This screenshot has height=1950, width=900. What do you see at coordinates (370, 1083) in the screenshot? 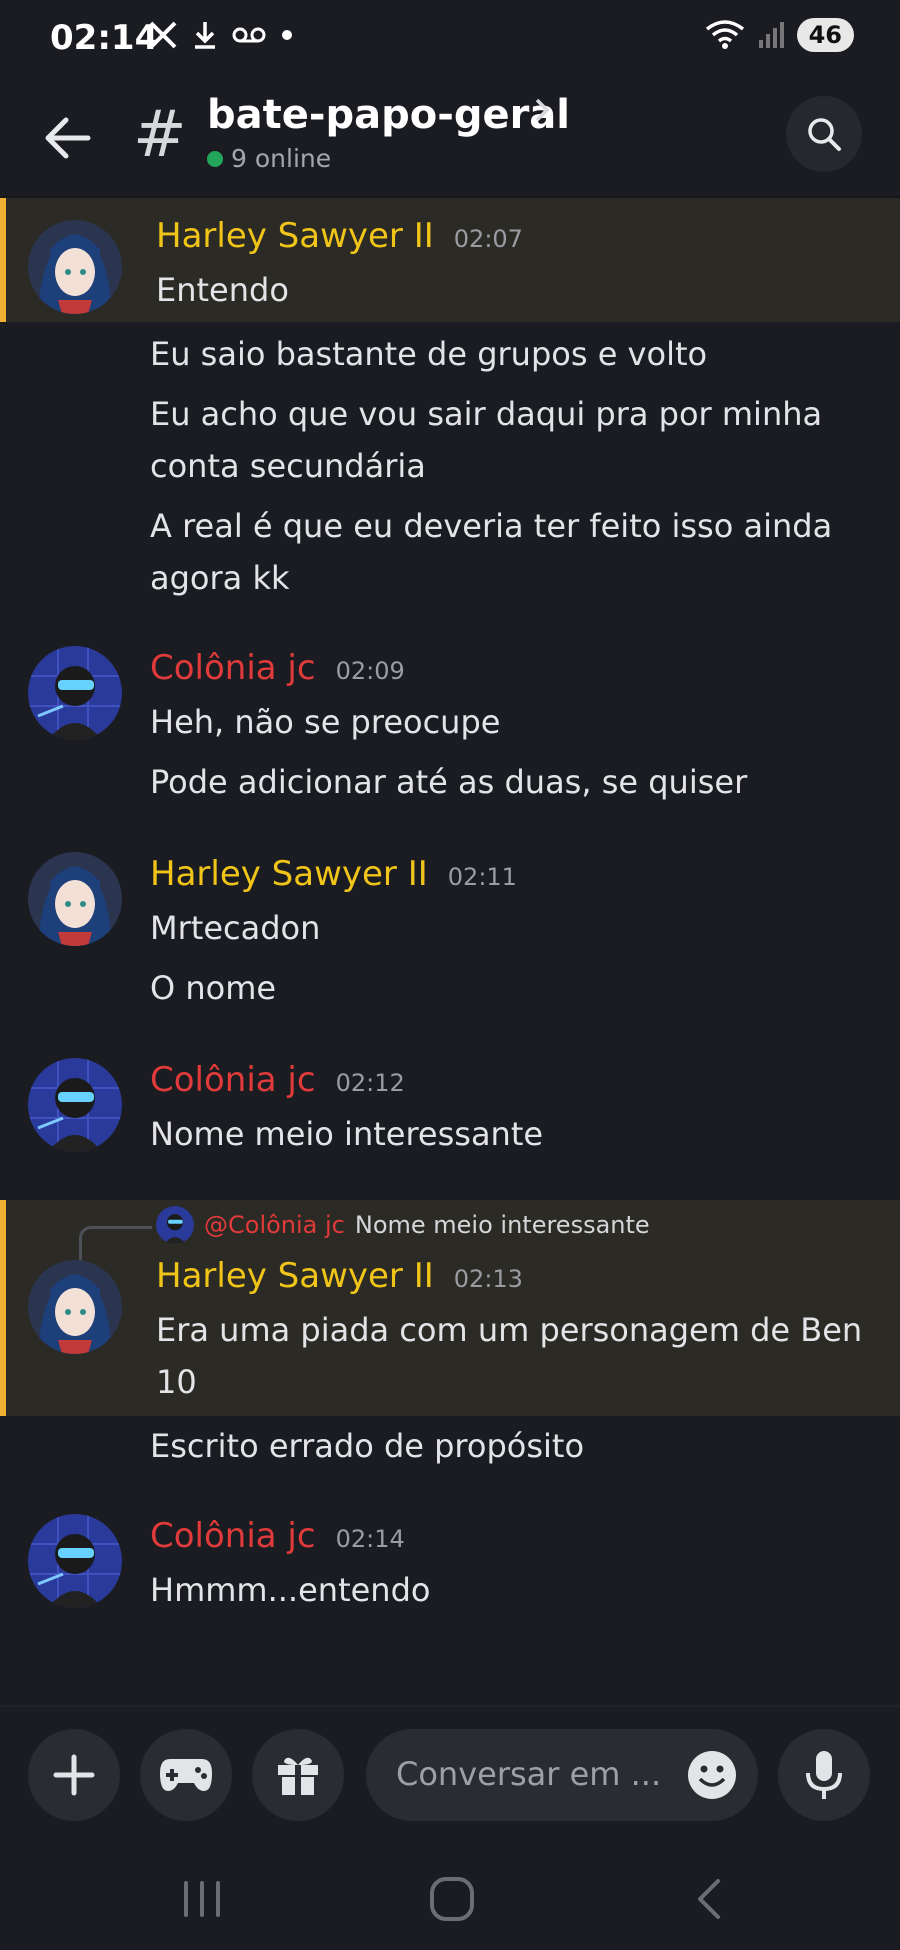
I see `timestamp: 02:12` at bounding box center [370, 1083].